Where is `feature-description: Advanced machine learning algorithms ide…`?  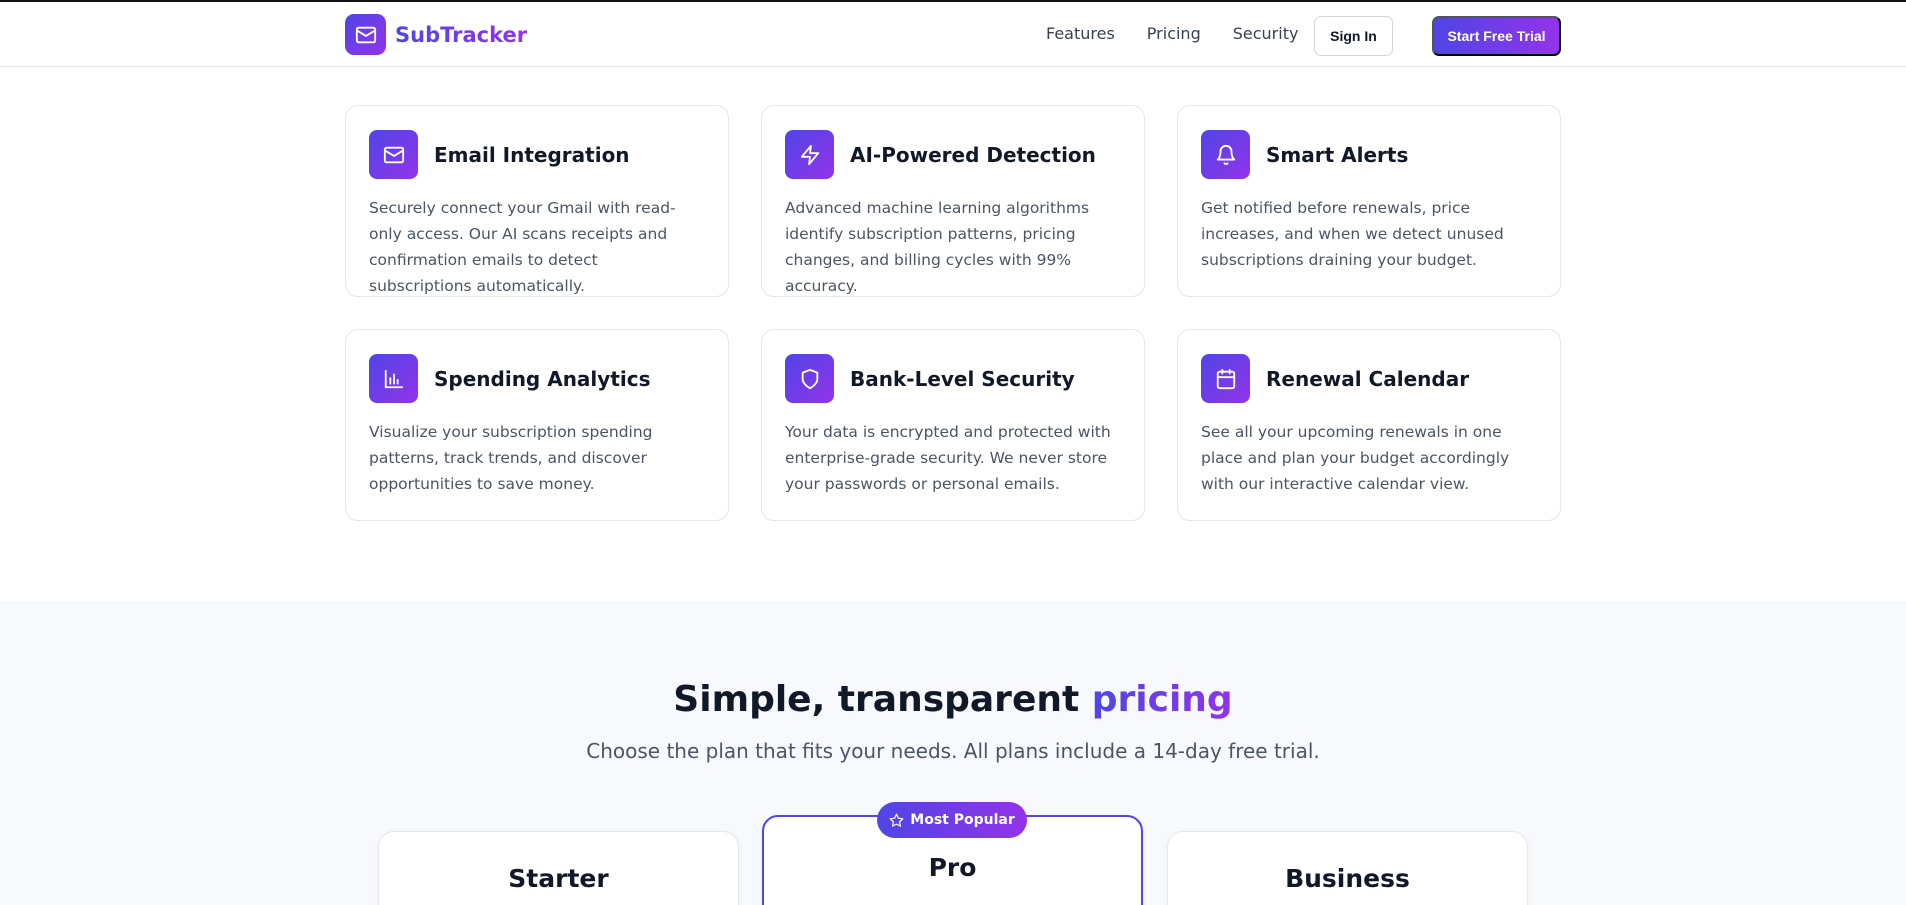
feature-description: Advanced machine learning algorithms ide… is located at coordinates (937, 247).